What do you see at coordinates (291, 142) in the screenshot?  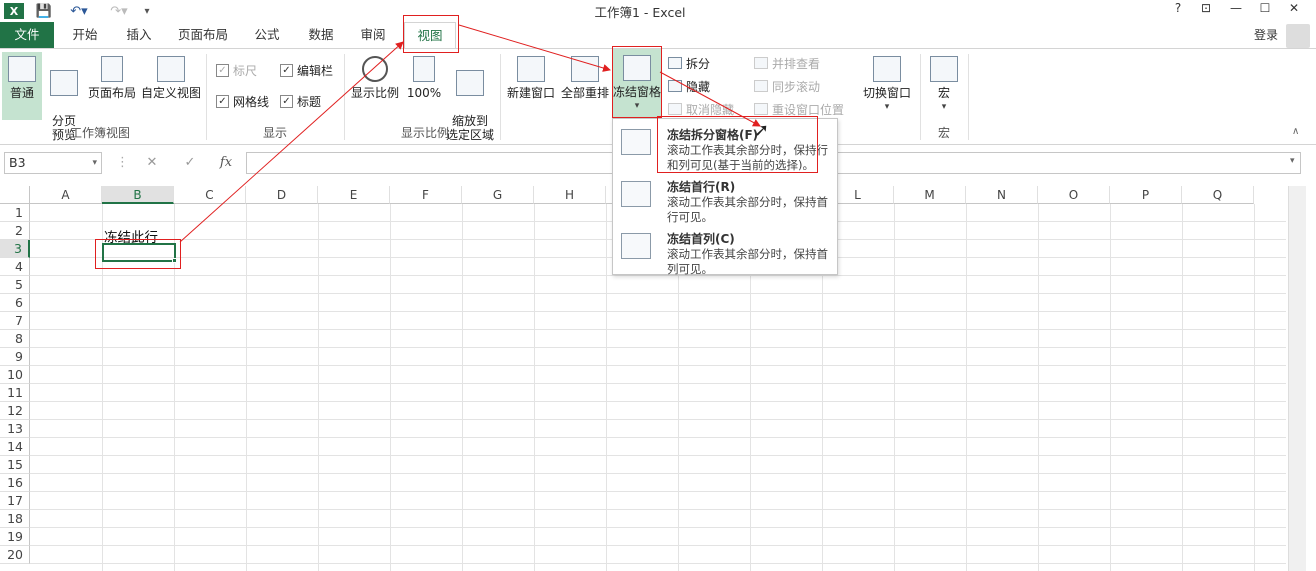 I see `arrow-cell-to-view` at bounding box center [291, 142].